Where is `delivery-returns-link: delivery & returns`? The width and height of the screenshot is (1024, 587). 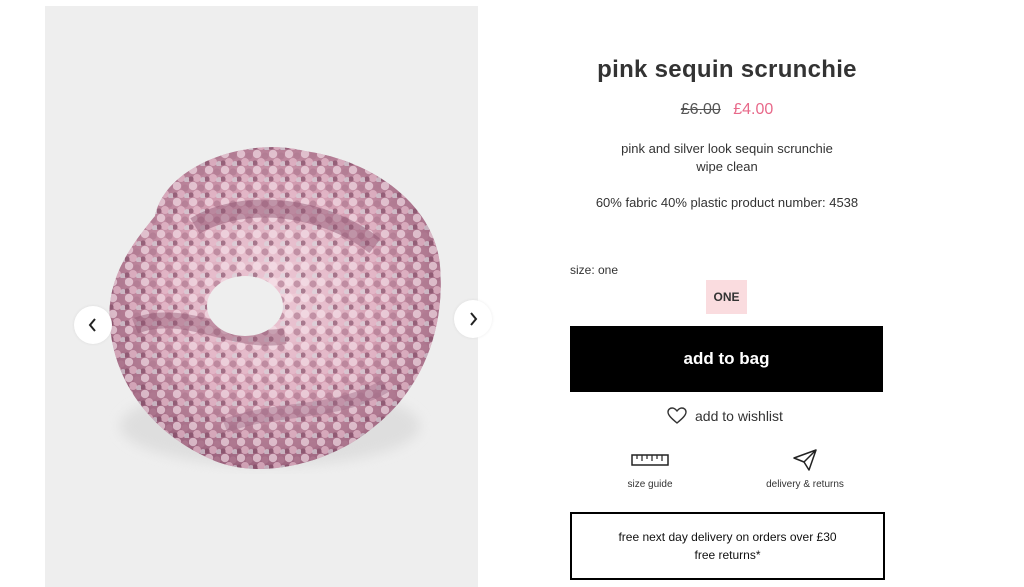
delivery-returns-link: delivery & returns is located at coordinates (805, 468).